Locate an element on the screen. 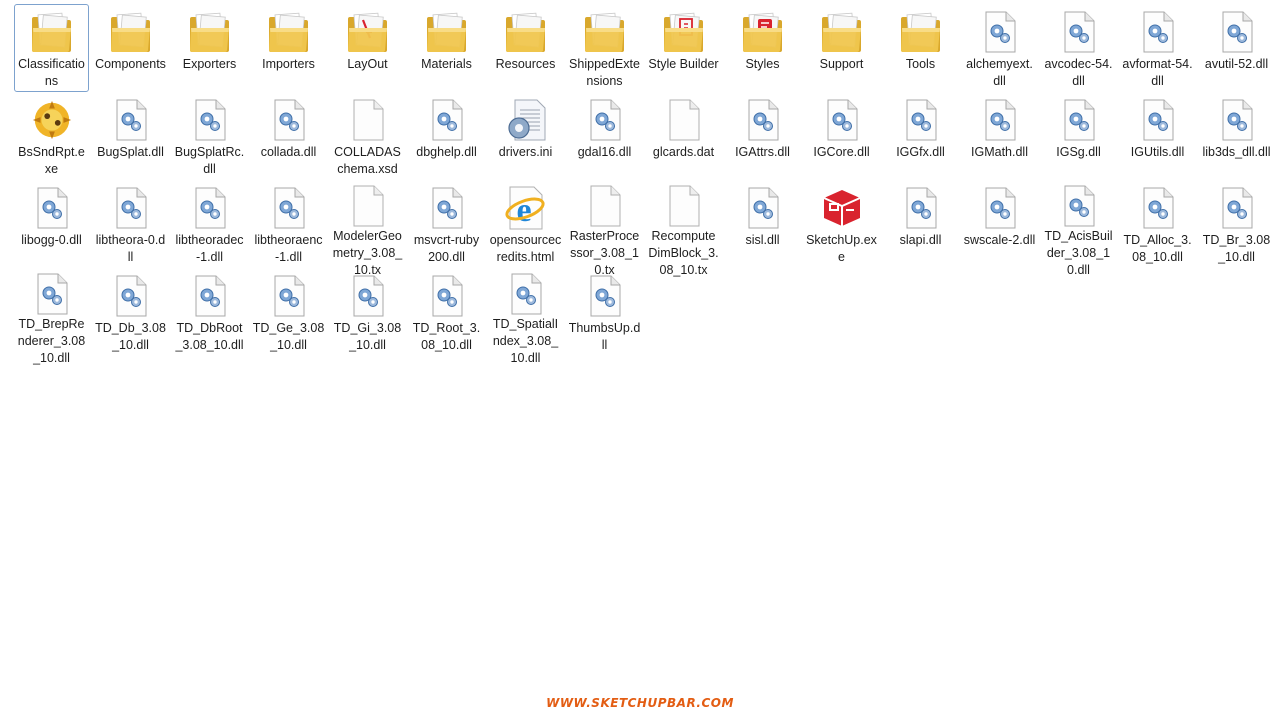 Image resolution: width=1280 pixels, height=718 pixels. file-item: COLLADASchema.xsd is located at coordinates (367, 136).